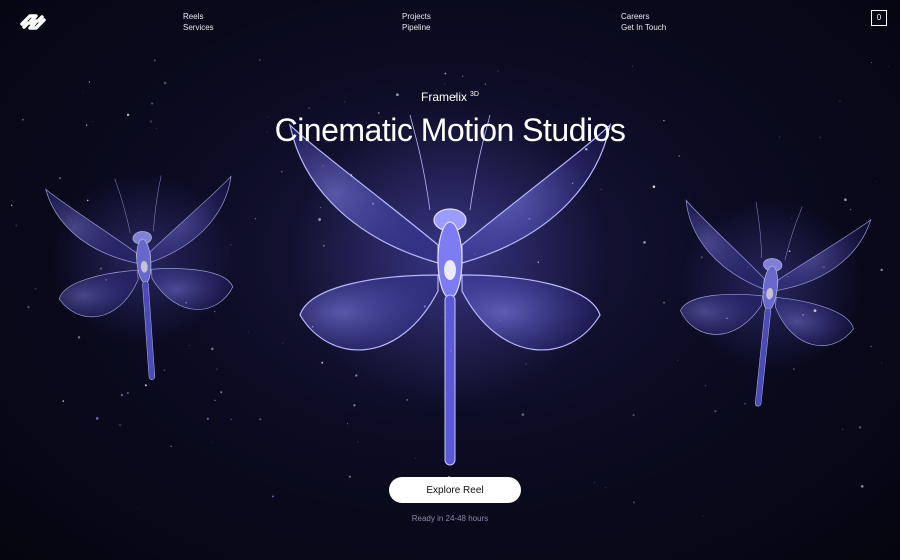  What do you see at coordinates (444, 97) in the screenshot?
I see `brand-text: Framelix` at bounding box center [444, 97].